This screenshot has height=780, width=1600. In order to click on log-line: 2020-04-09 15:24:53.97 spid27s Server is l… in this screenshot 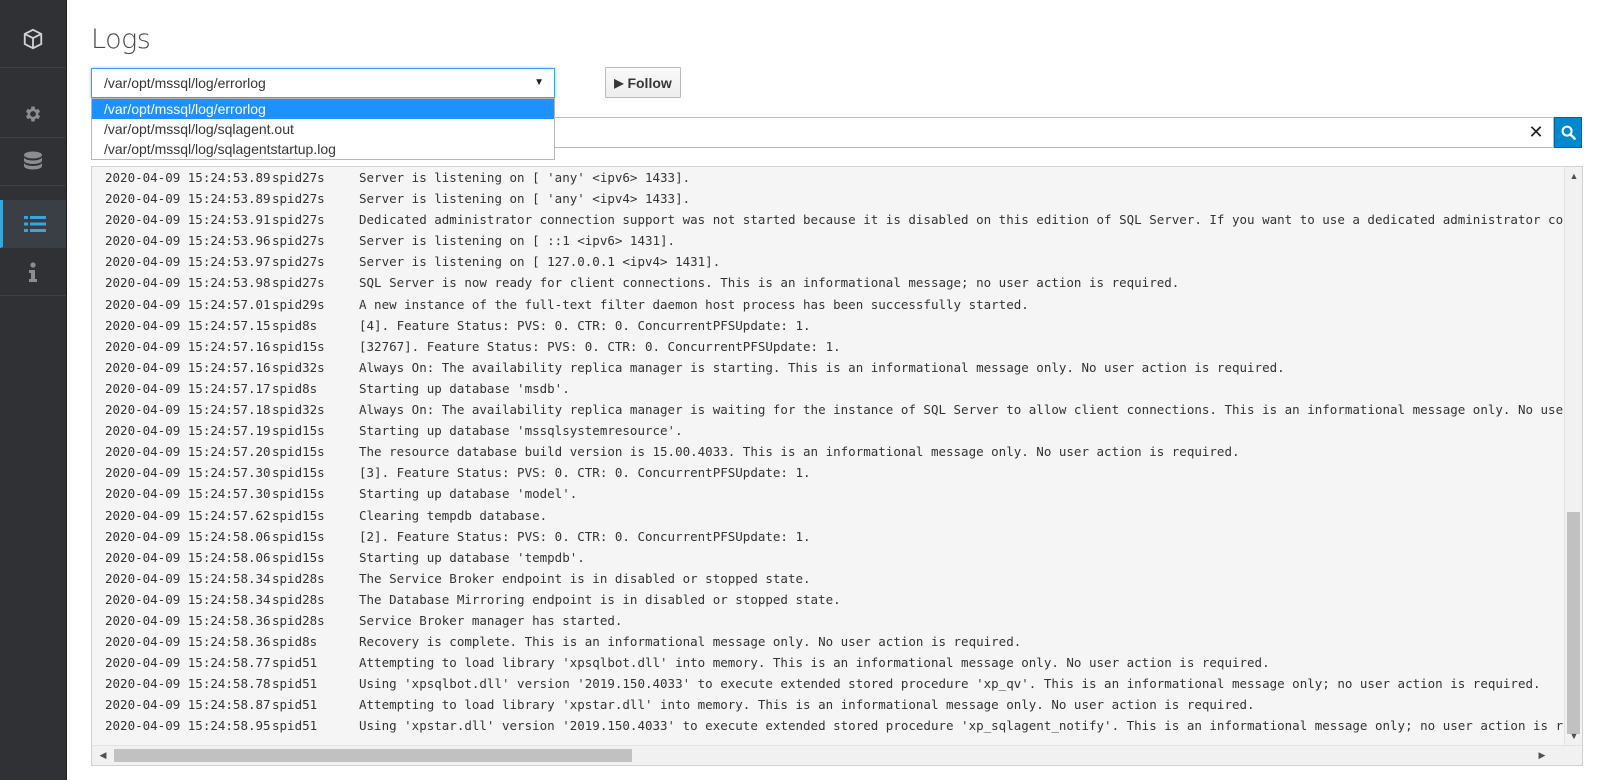, I will do `click(828, 261)`.